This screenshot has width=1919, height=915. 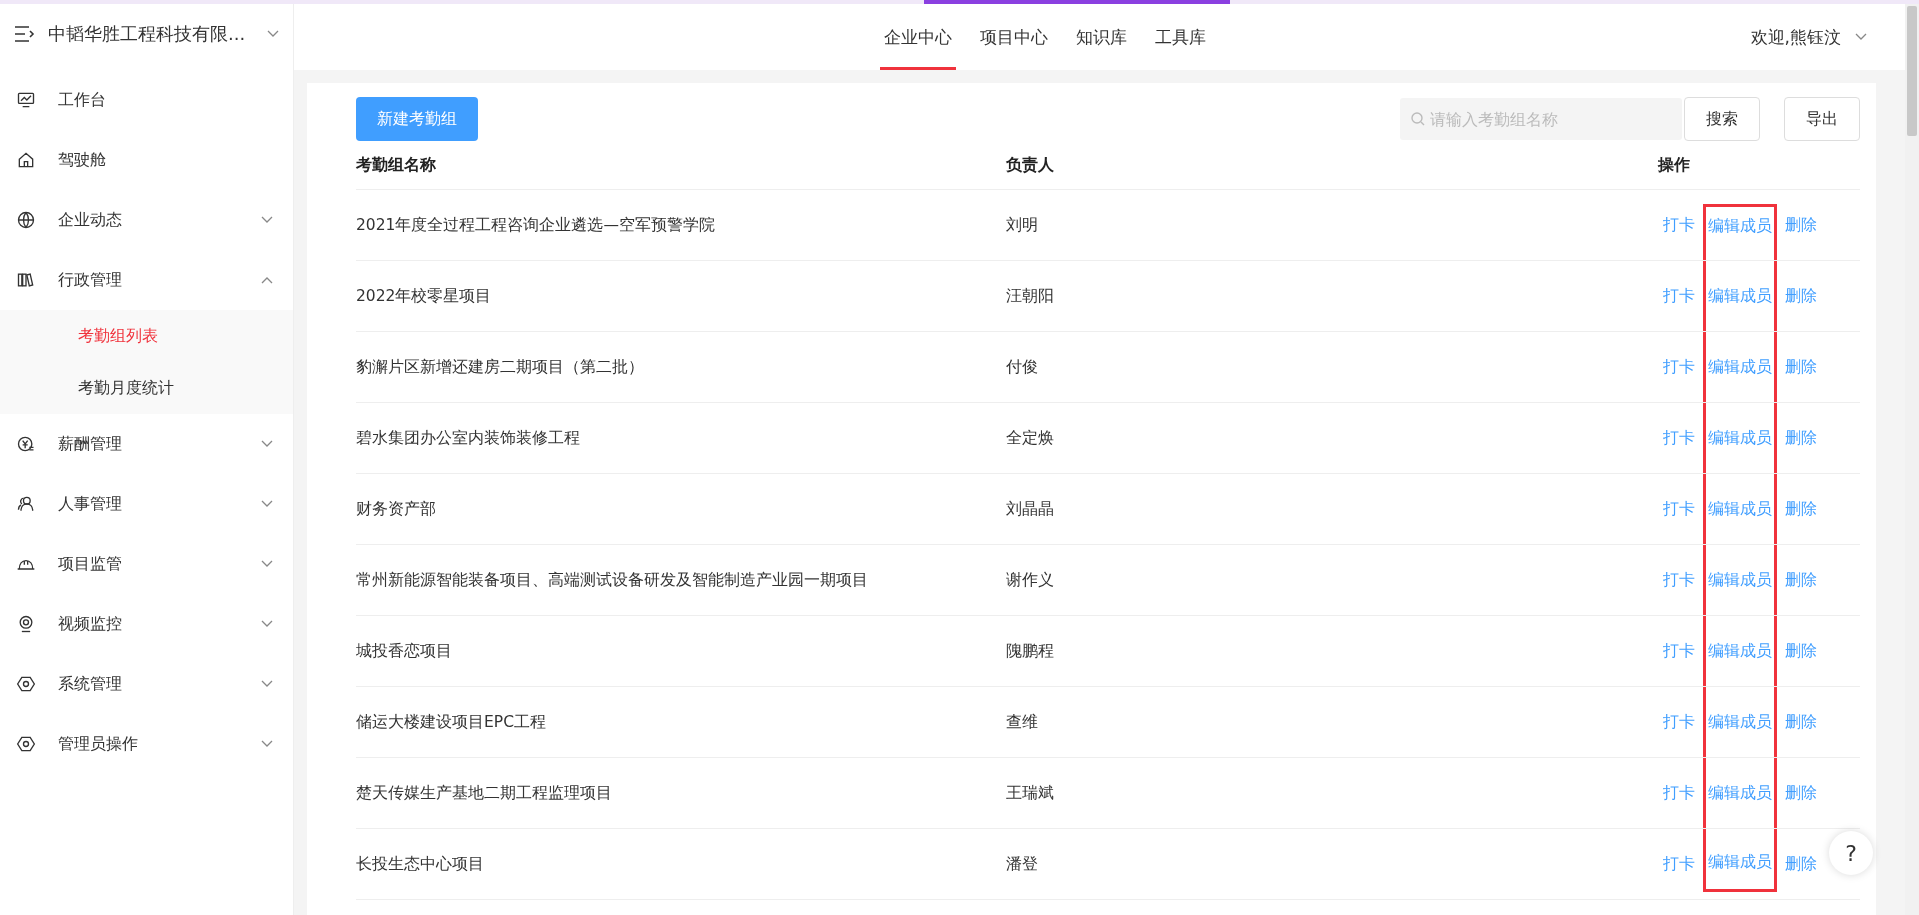 I want to click on column-header: 操作, so click(x=1674, y=164).